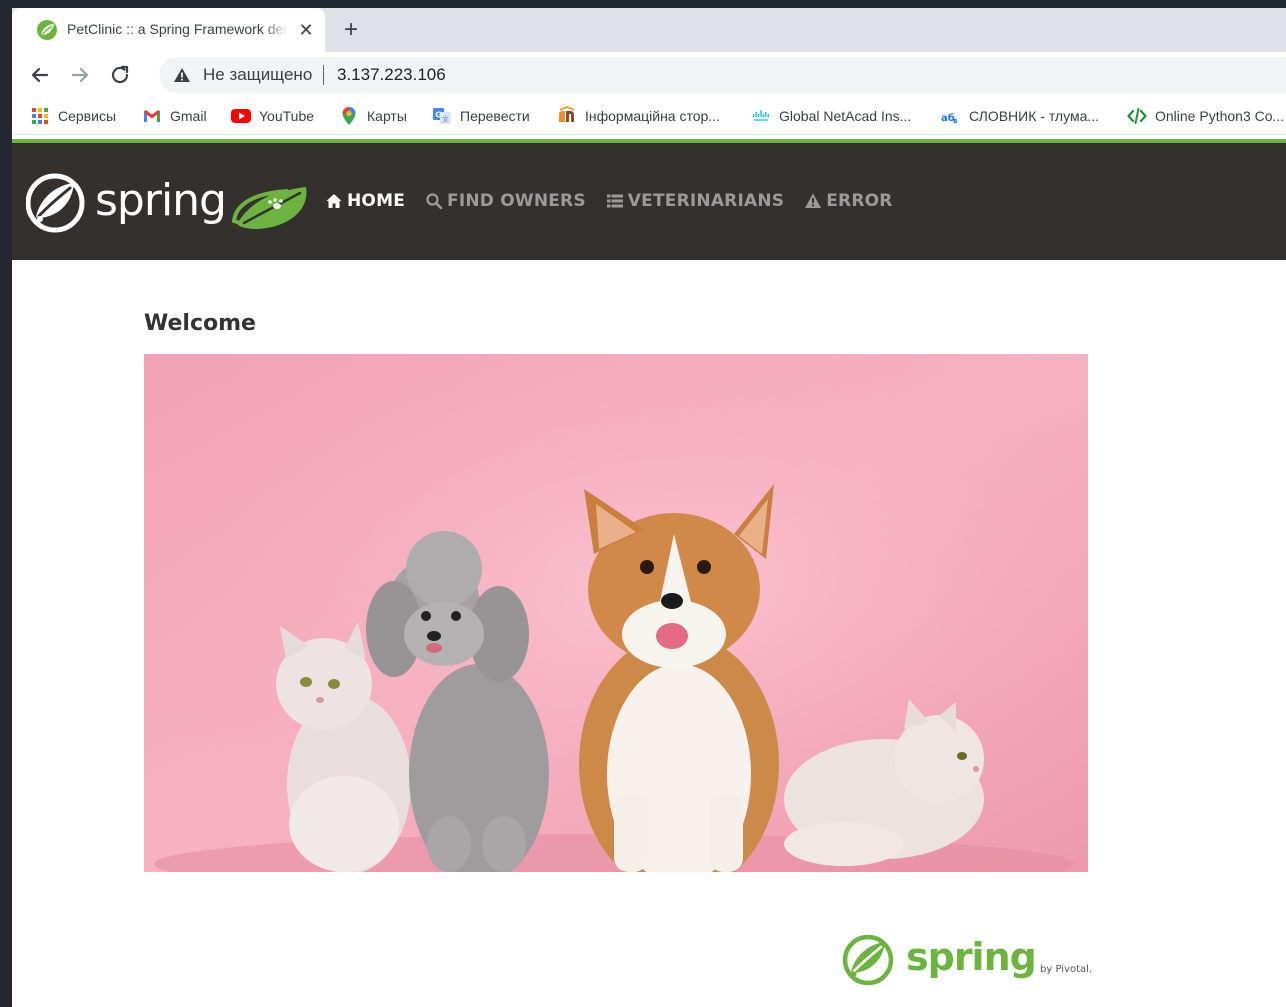 The height and width of the screenshot is (1007, 1286). What do you see at coordinates (813, 200) in the screenshot?
I see `warning-icon` at bounding box center [813, 200].